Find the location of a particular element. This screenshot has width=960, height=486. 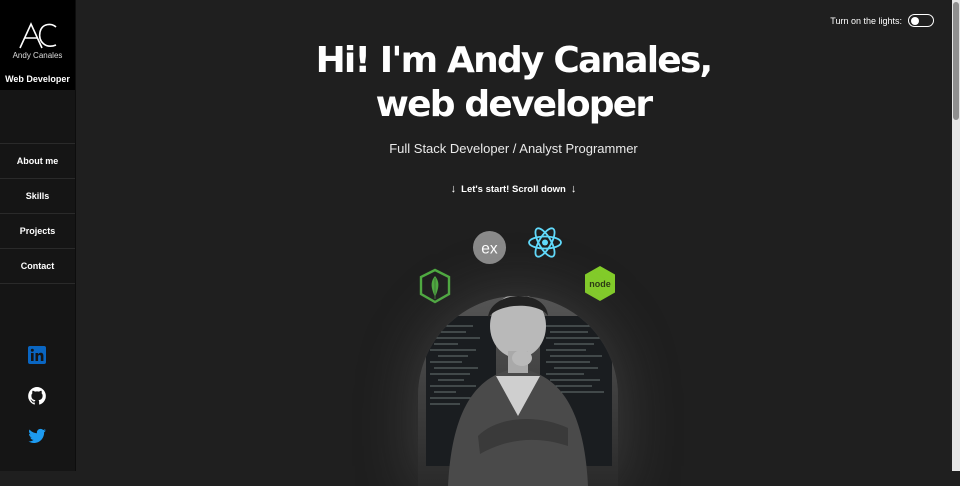

nodejs-icon: node is located at coordinates (600, 283).